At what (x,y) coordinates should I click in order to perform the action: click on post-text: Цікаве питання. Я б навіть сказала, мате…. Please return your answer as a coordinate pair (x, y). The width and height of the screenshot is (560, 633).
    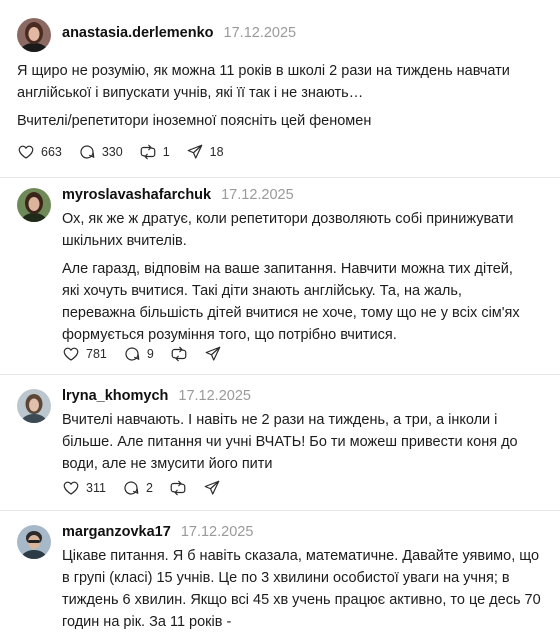
    Looking at the image, I should click on (301, 589).